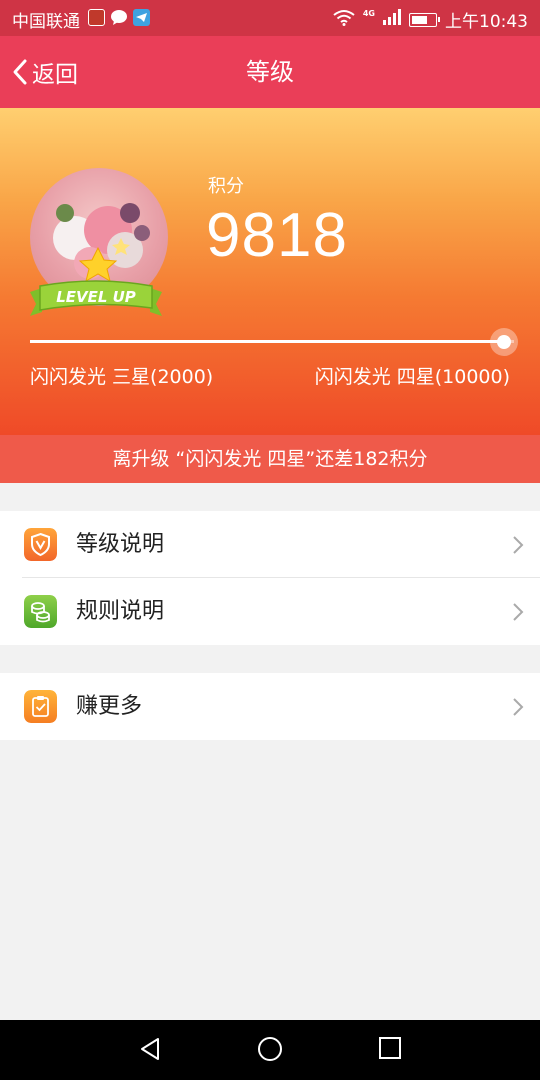  Describe the element at coordinates (120, 544) in the screenshot. I see `menu-item-label: 等级说明` at that location.